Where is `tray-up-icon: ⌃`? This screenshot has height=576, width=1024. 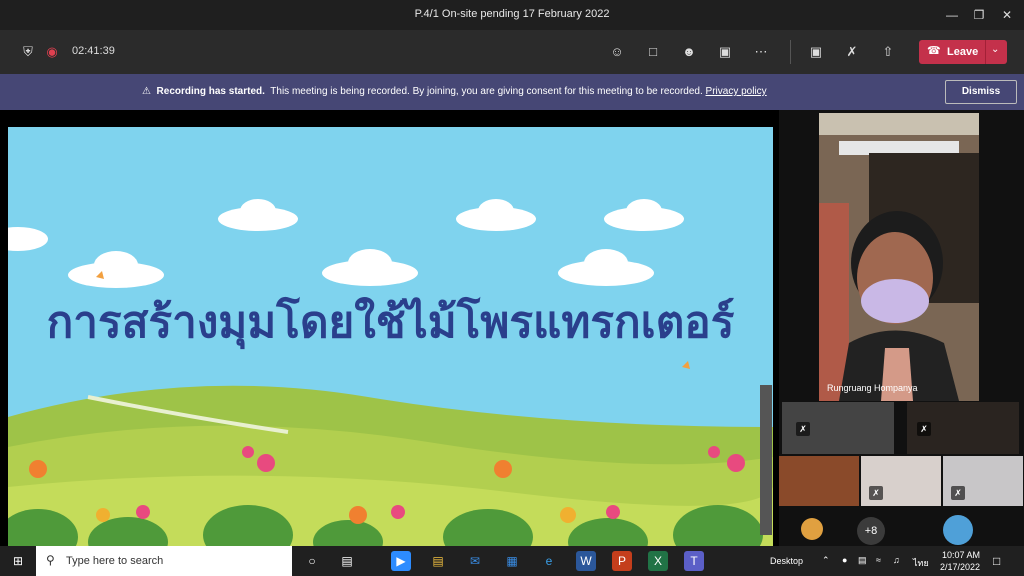 tray-up-icon: ⌃ is located at coordinates (826, 560).